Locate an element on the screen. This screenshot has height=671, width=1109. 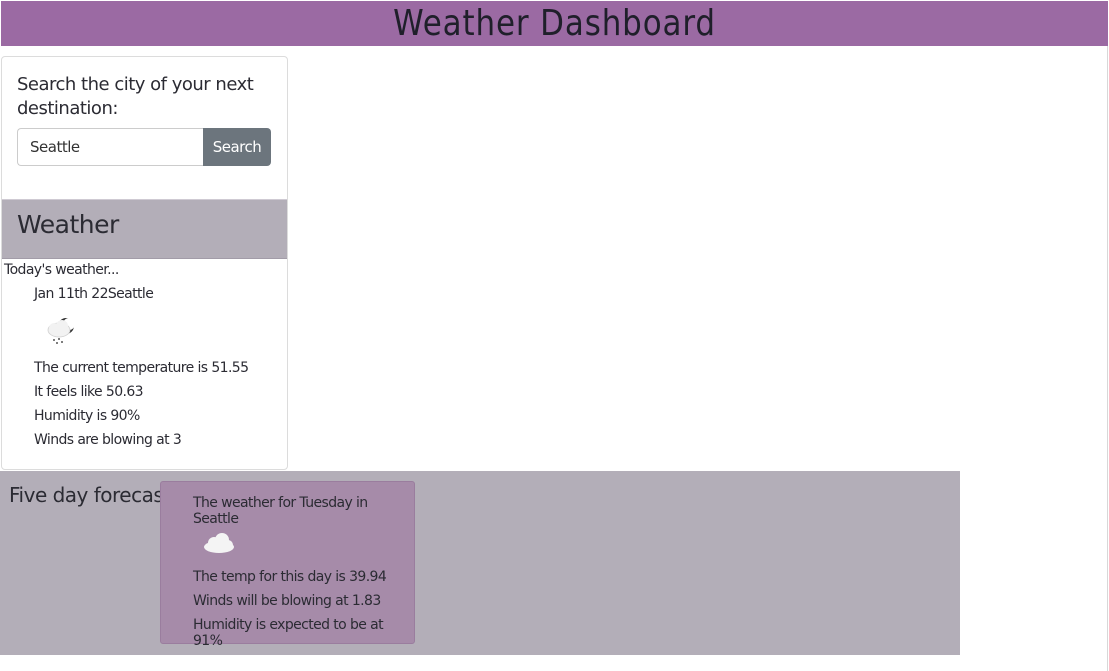
page-title: Weather Dashboard is located at coordinates (554, 23).